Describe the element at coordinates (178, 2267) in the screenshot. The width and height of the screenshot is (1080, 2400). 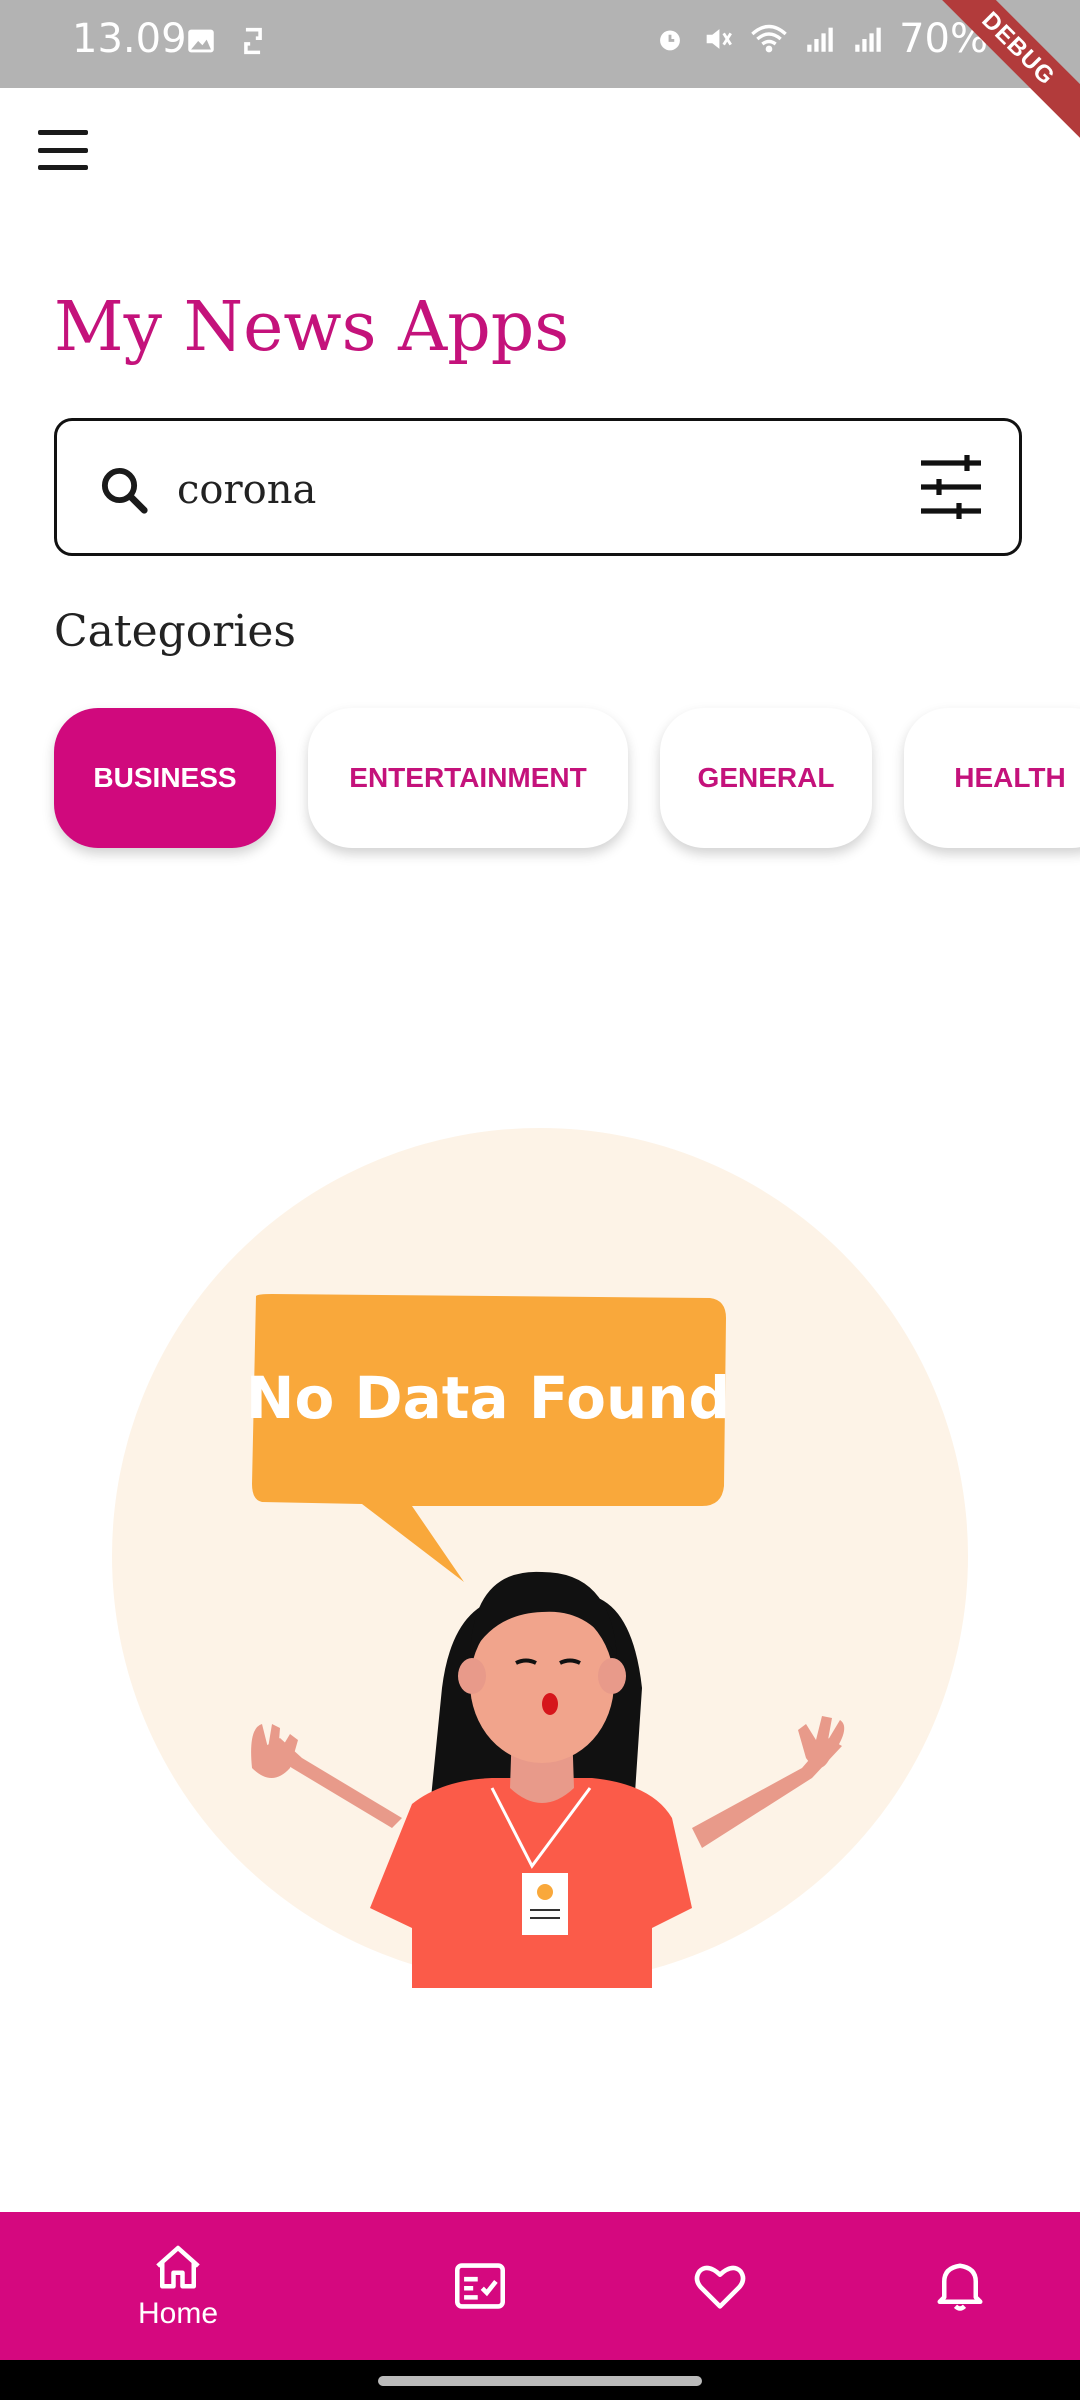
I see `home-icon` at that location.